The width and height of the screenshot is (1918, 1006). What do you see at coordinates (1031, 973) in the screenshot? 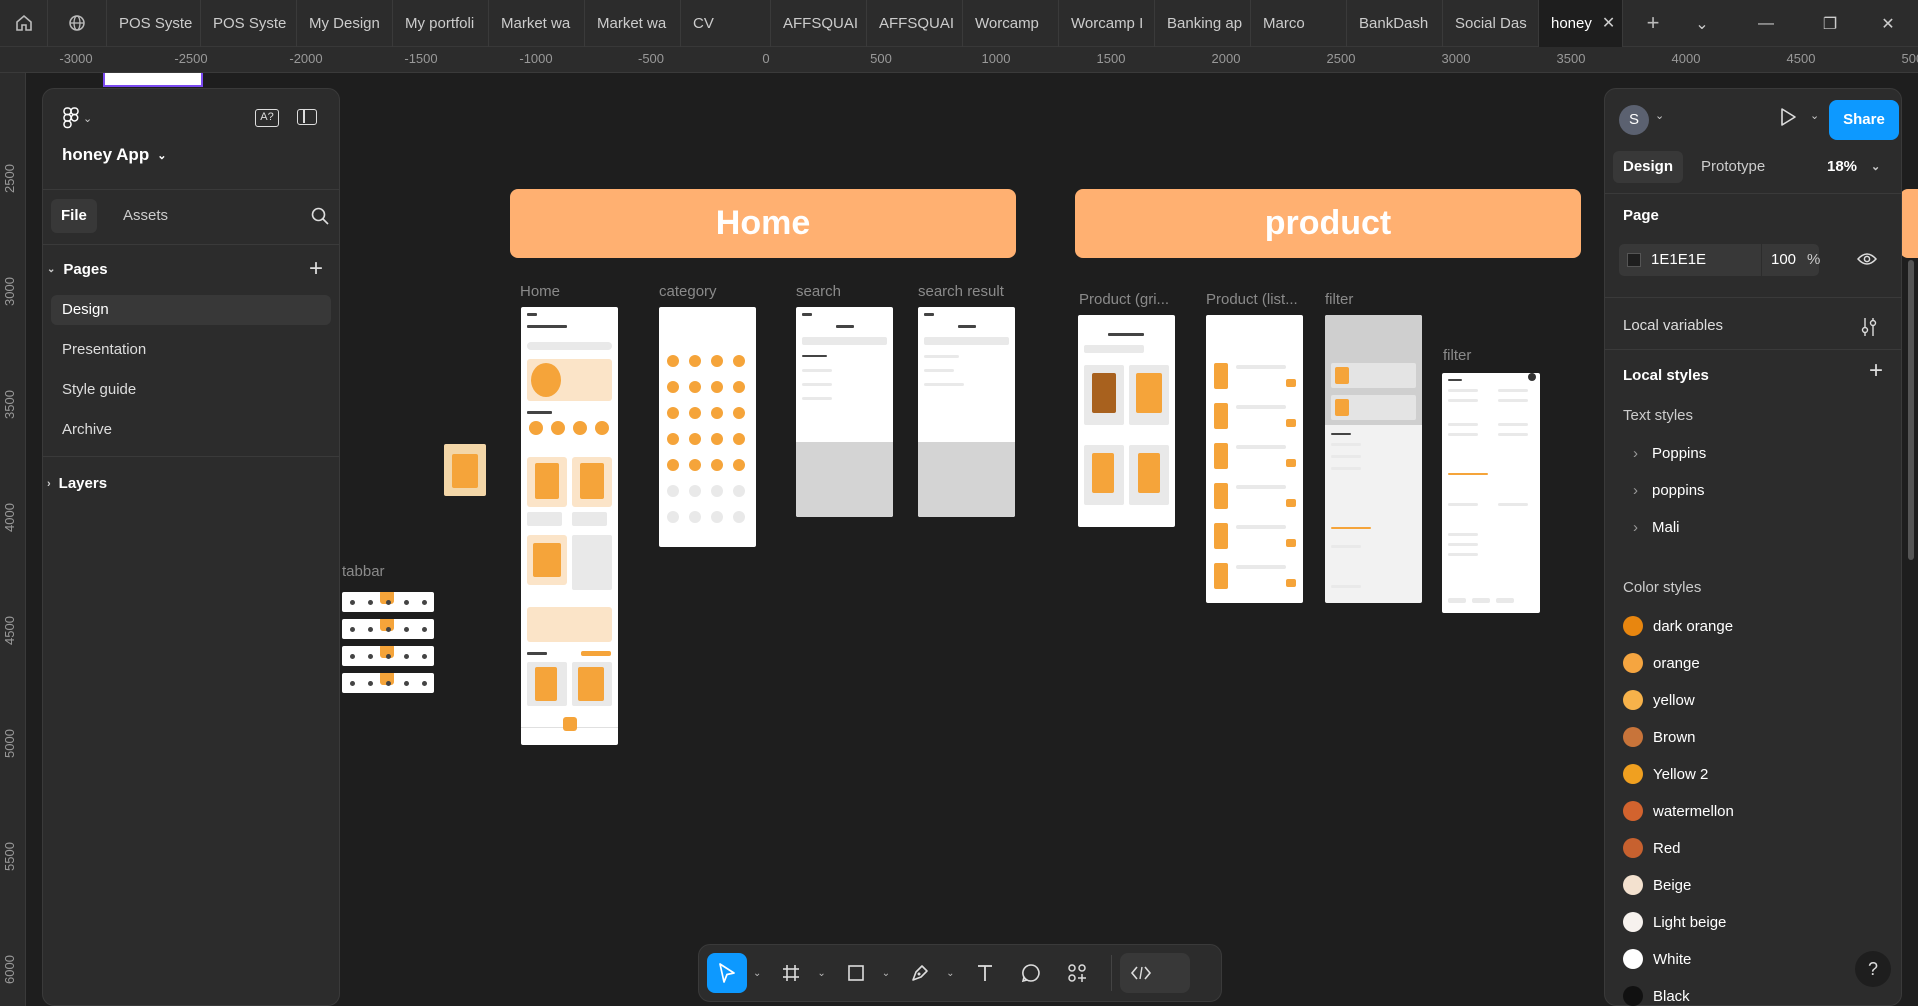
I see `comment-tool-button` at bounding box center [1031, 973].